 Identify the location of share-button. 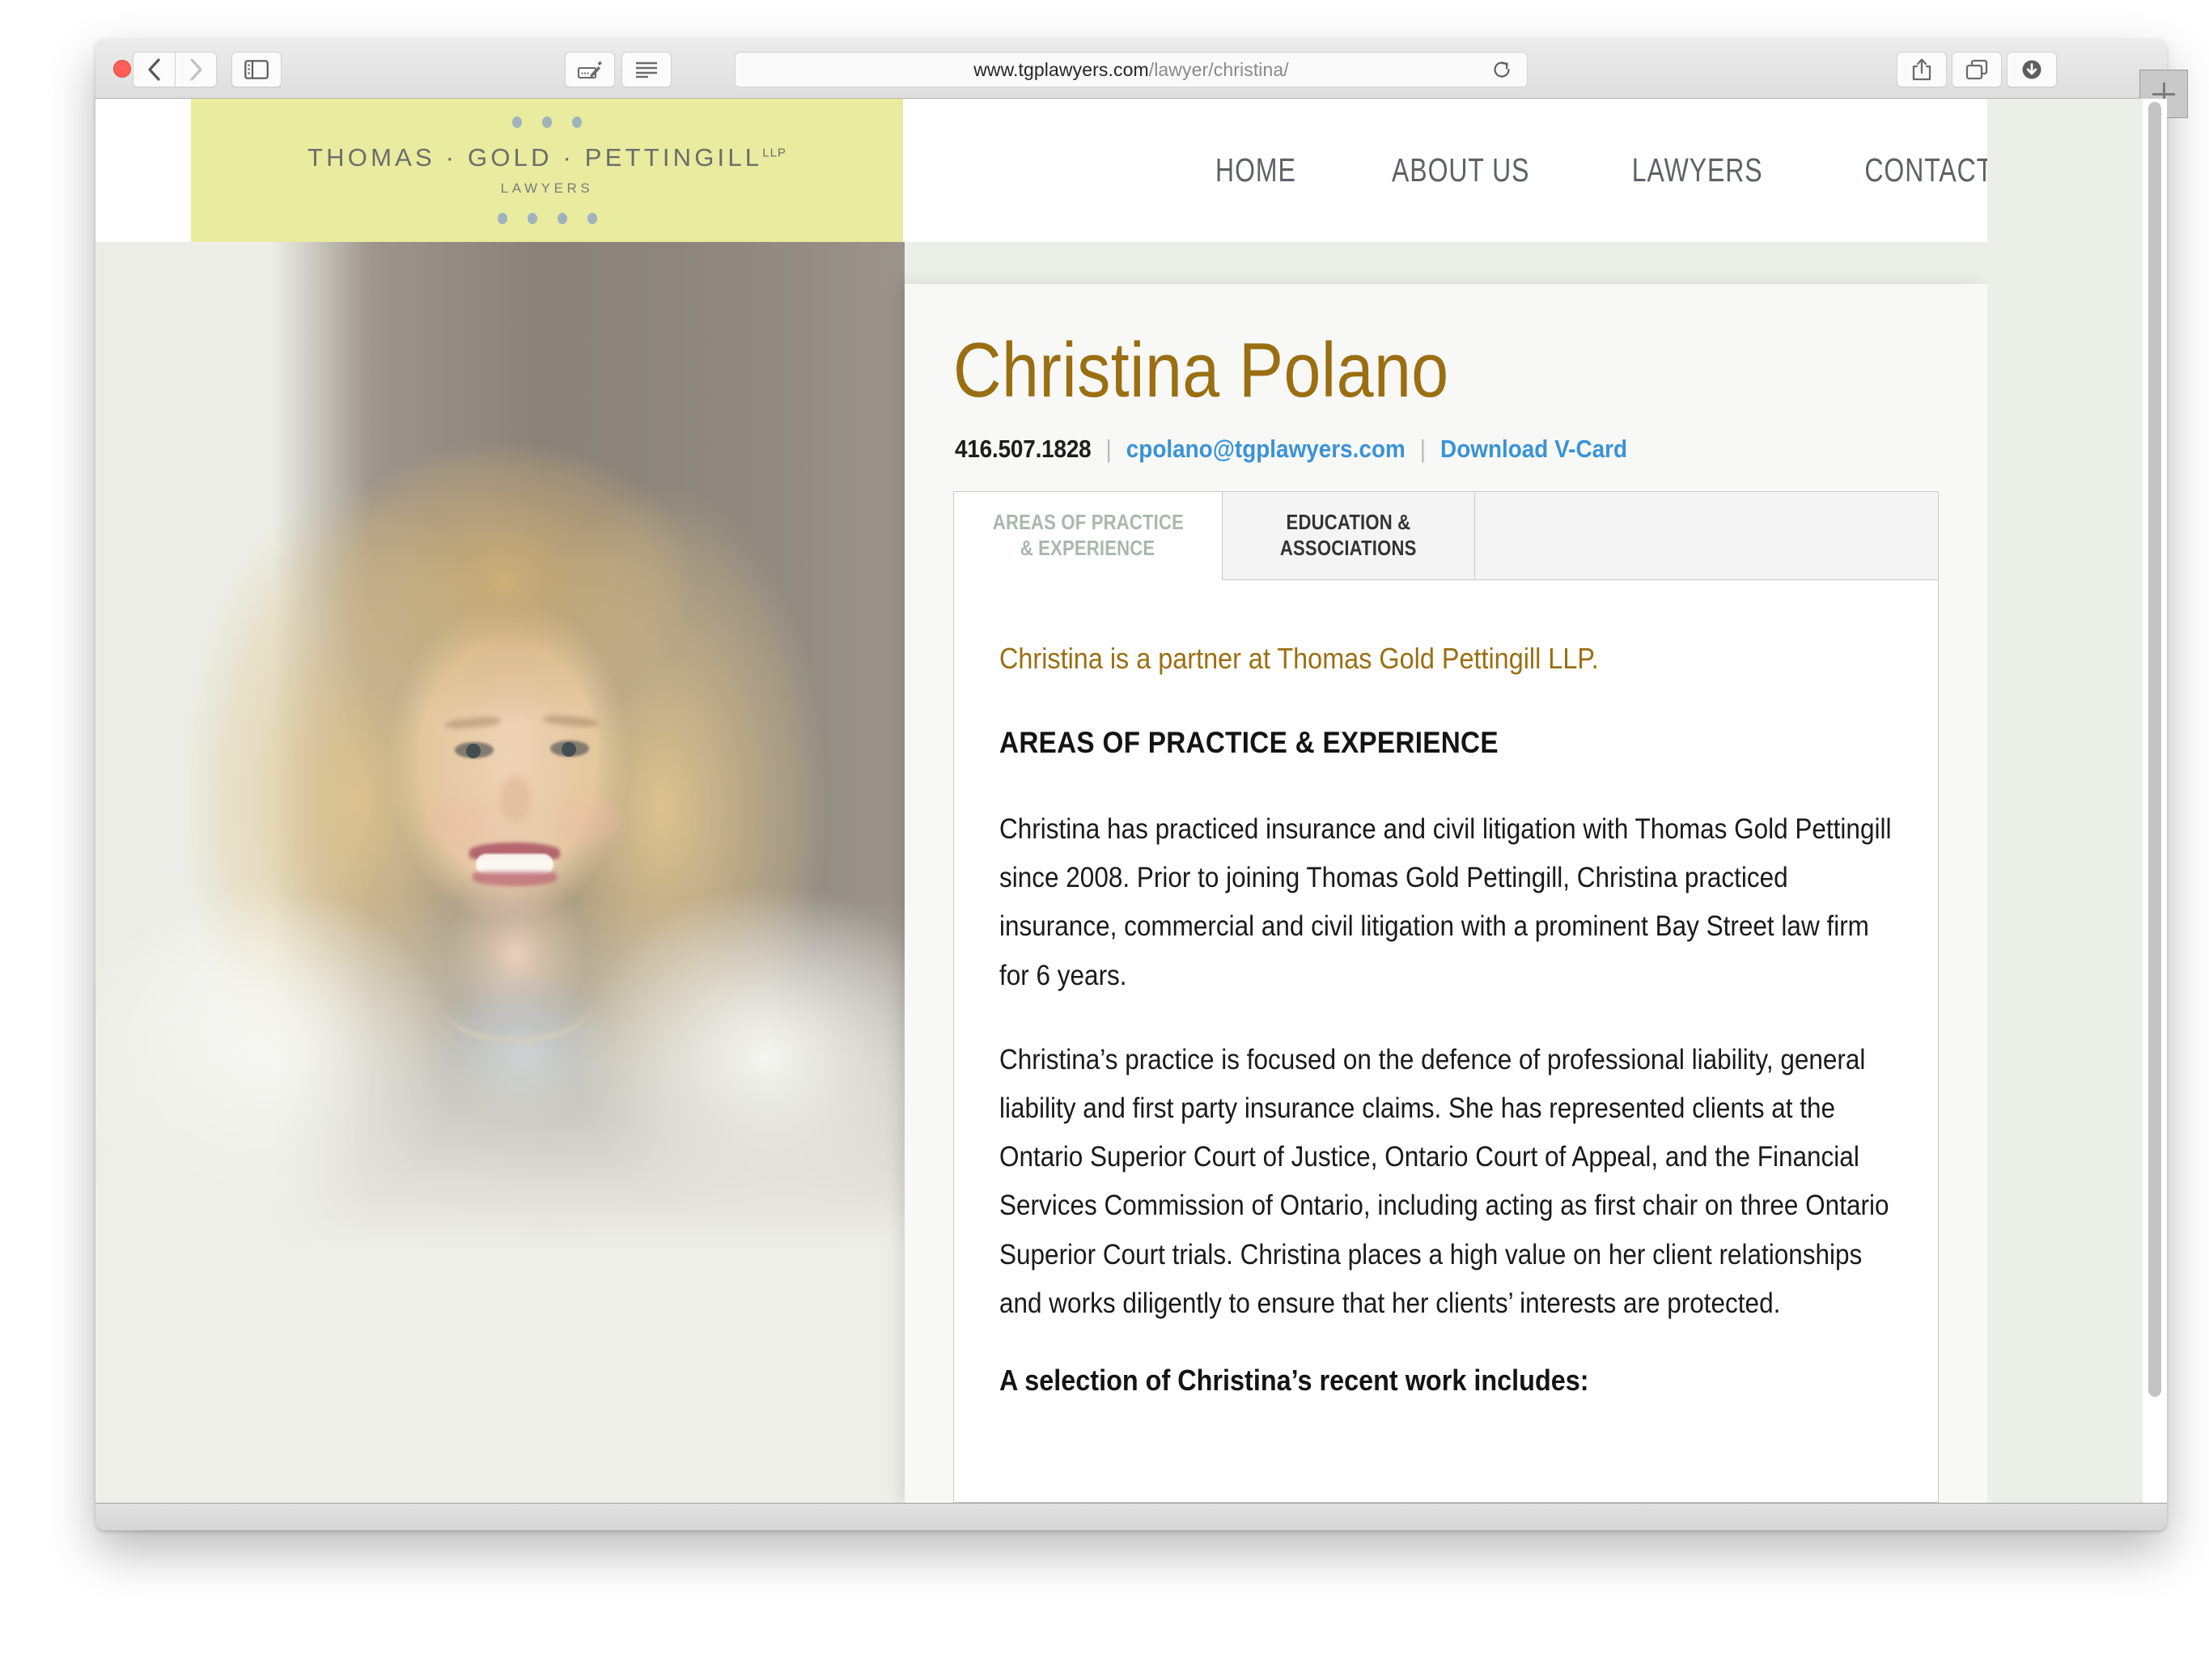
(1922, 70).